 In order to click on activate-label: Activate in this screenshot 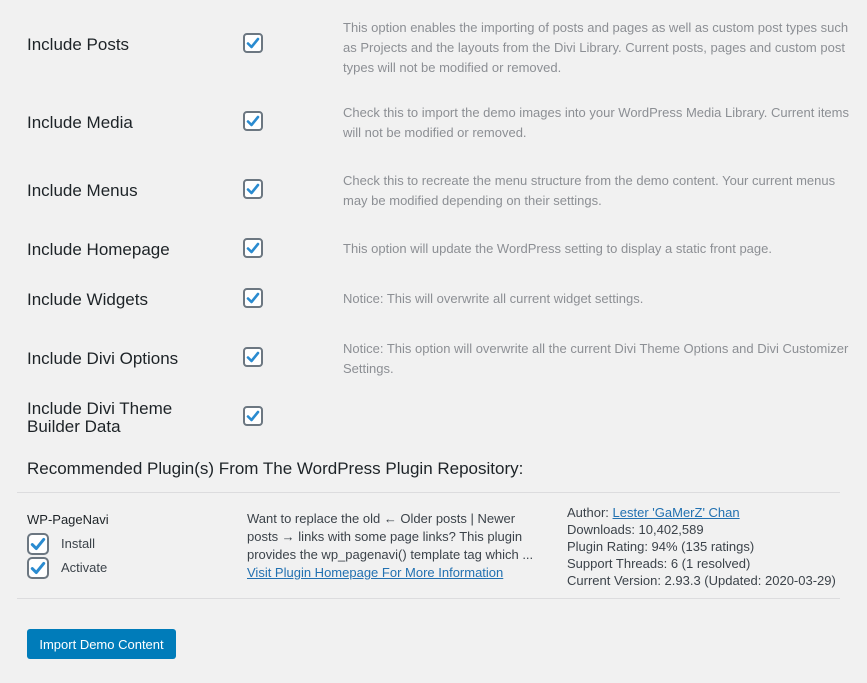, I will do `click(84, 567)`.